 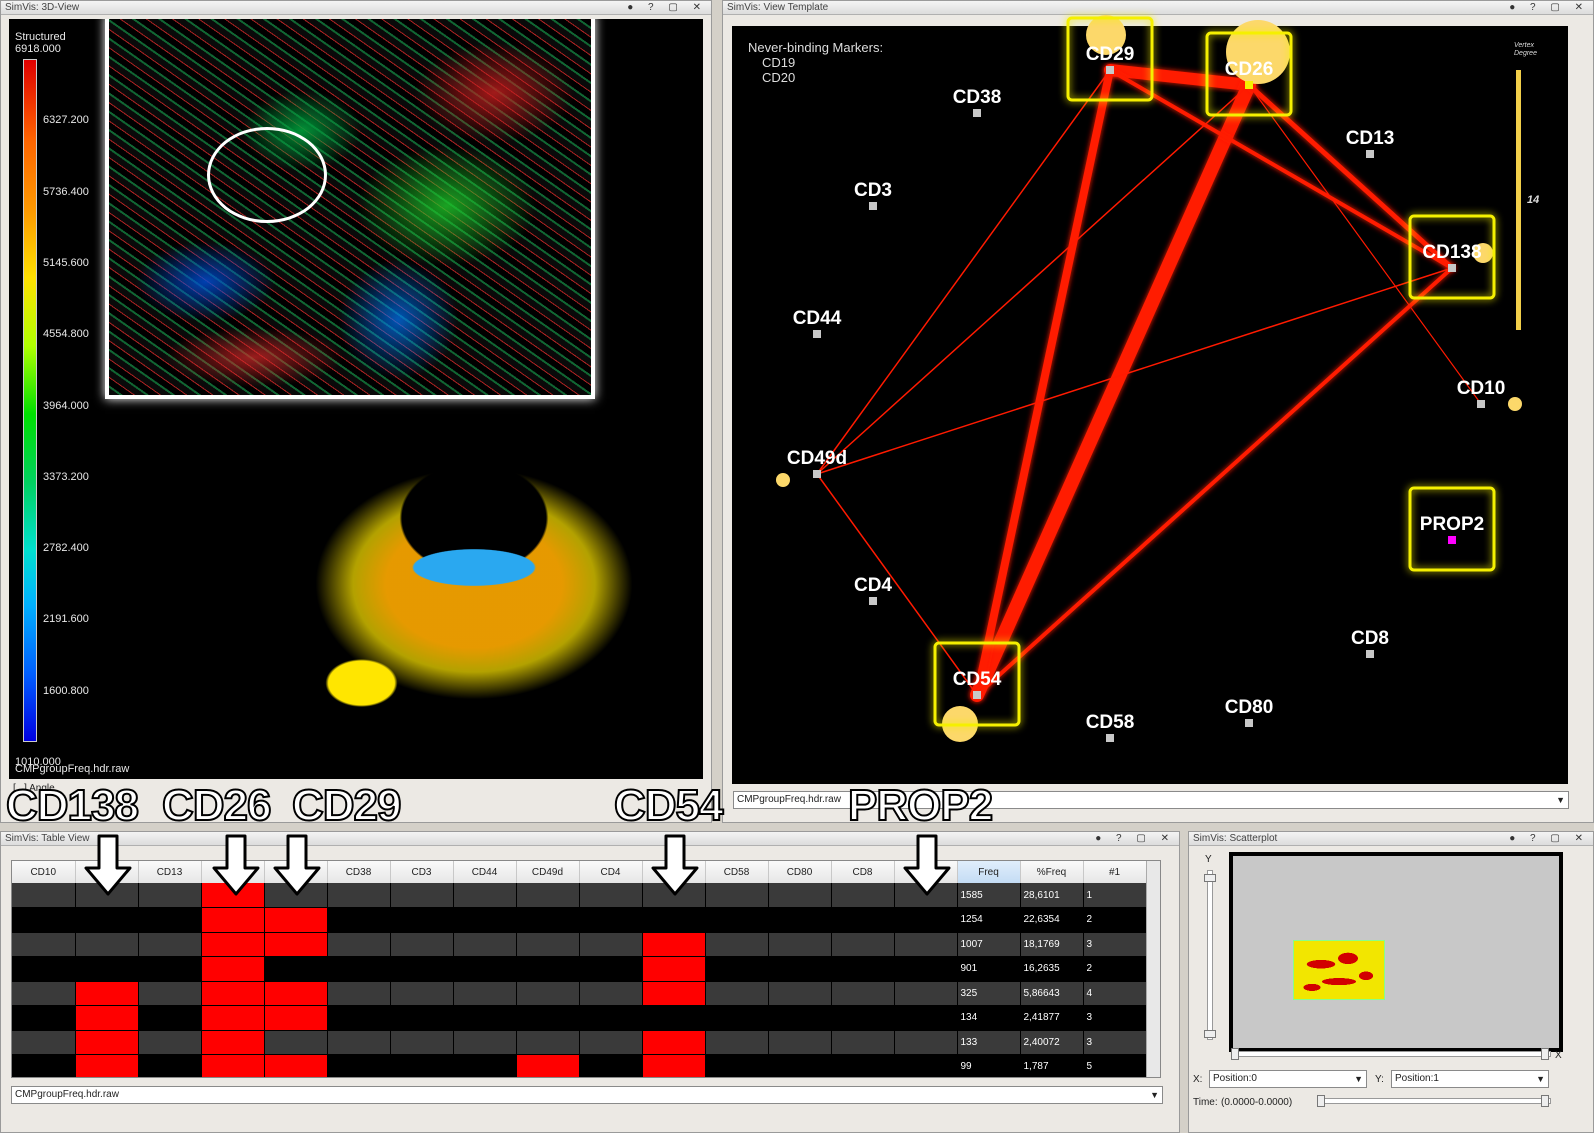 I want to click on x-range-slider, so click(x=1392, y=1054).